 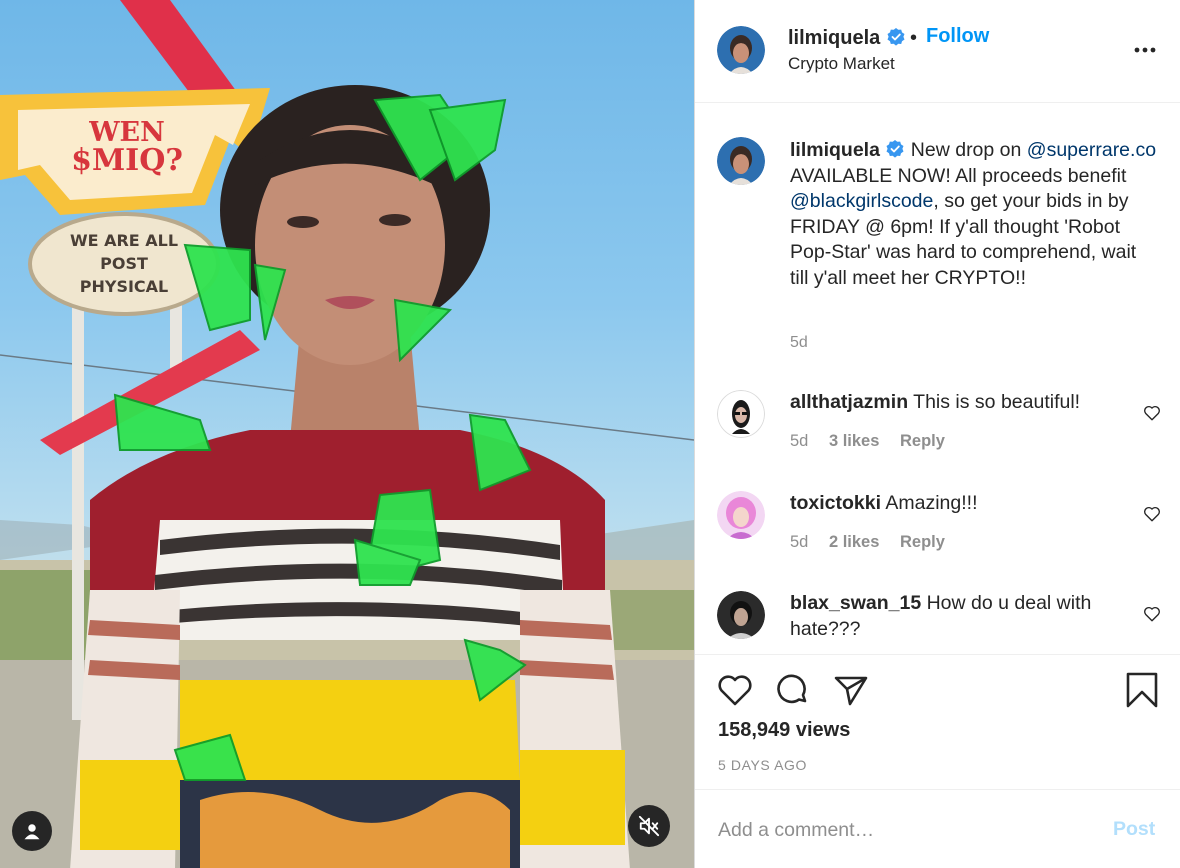 I want to click on comment-meta: 5d 3 likes Reply, so click(x=875, y=441).